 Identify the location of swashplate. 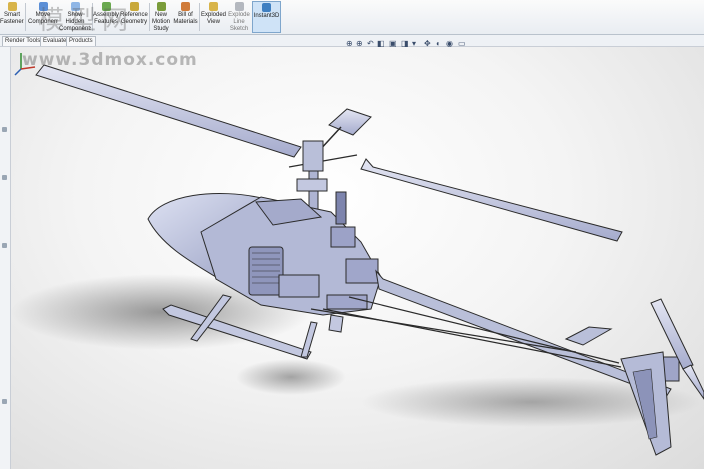
(312, 185).